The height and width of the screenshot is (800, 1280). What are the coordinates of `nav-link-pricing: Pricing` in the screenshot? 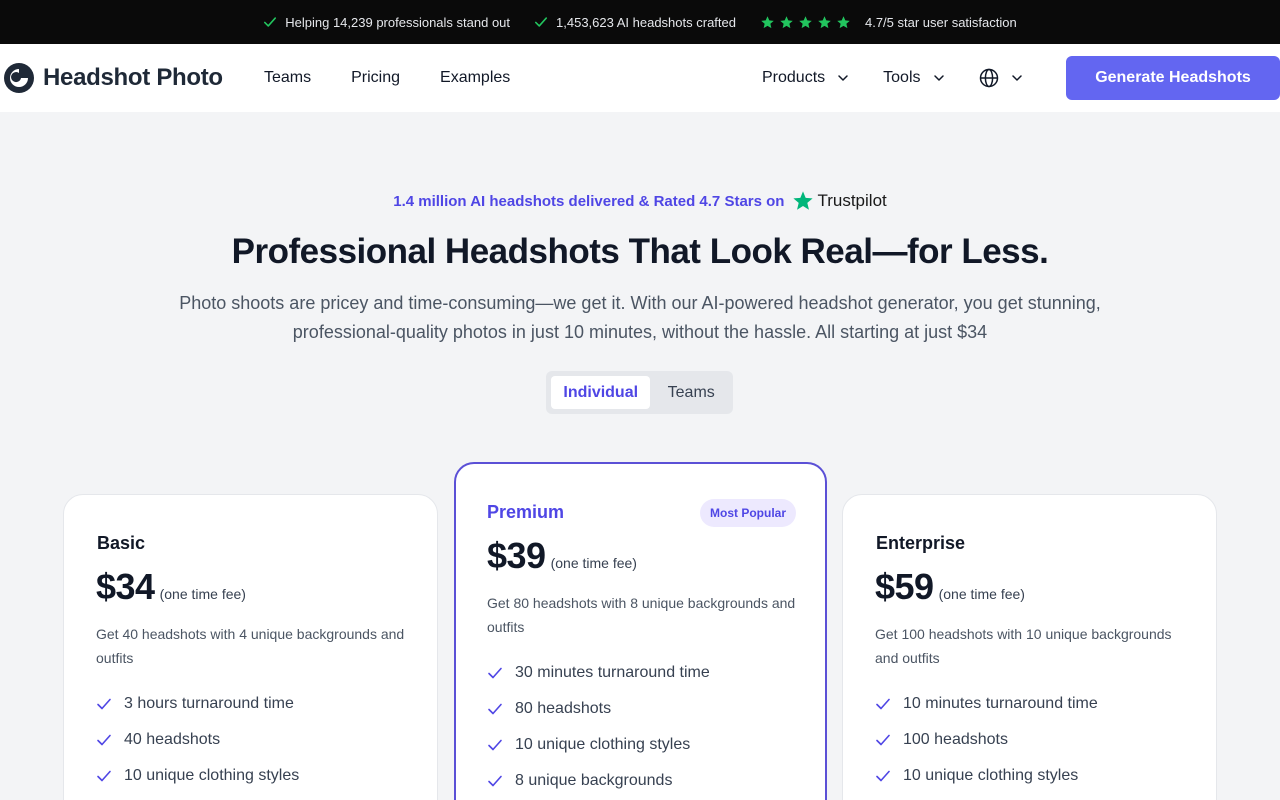 It's located at (375, 78).